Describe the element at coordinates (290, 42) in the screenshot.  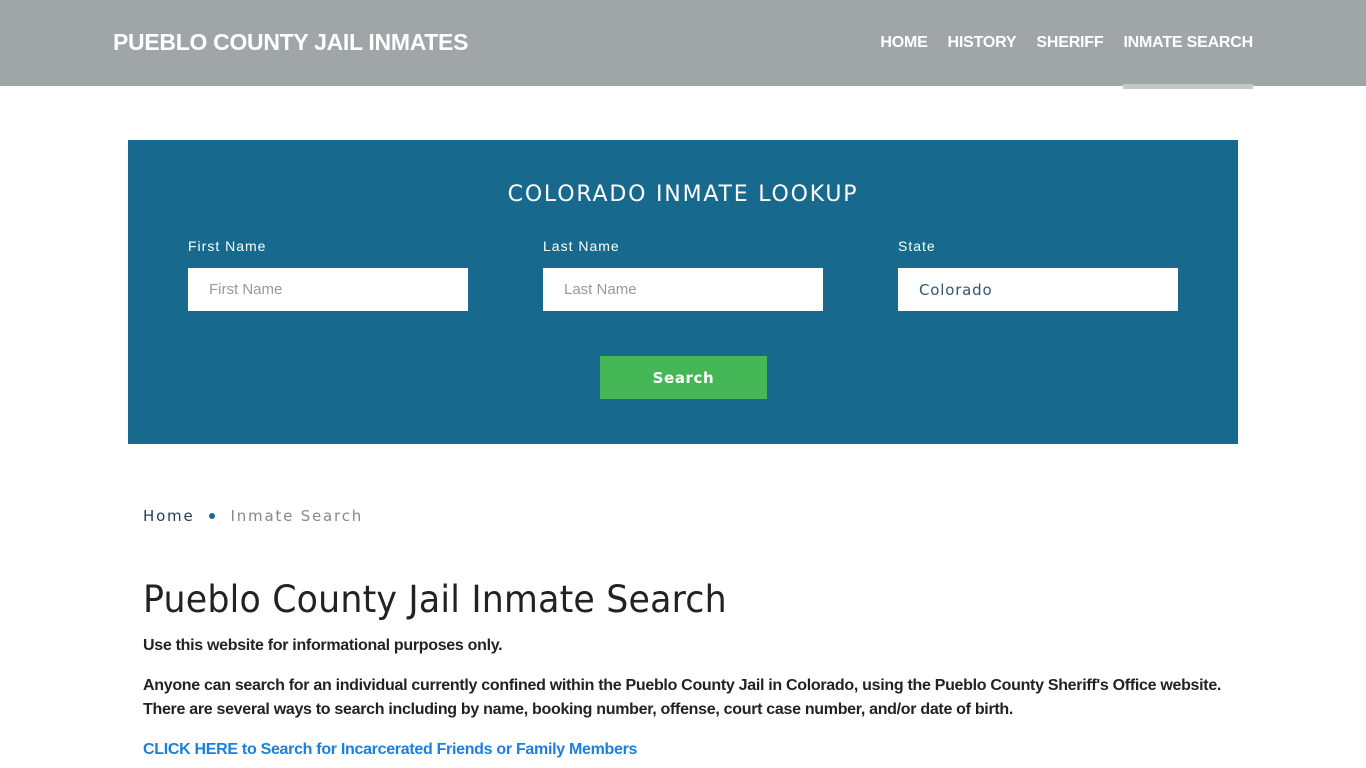
I see `site-brand: PUEBLO COUNTY JAIL INMATES` at that location.